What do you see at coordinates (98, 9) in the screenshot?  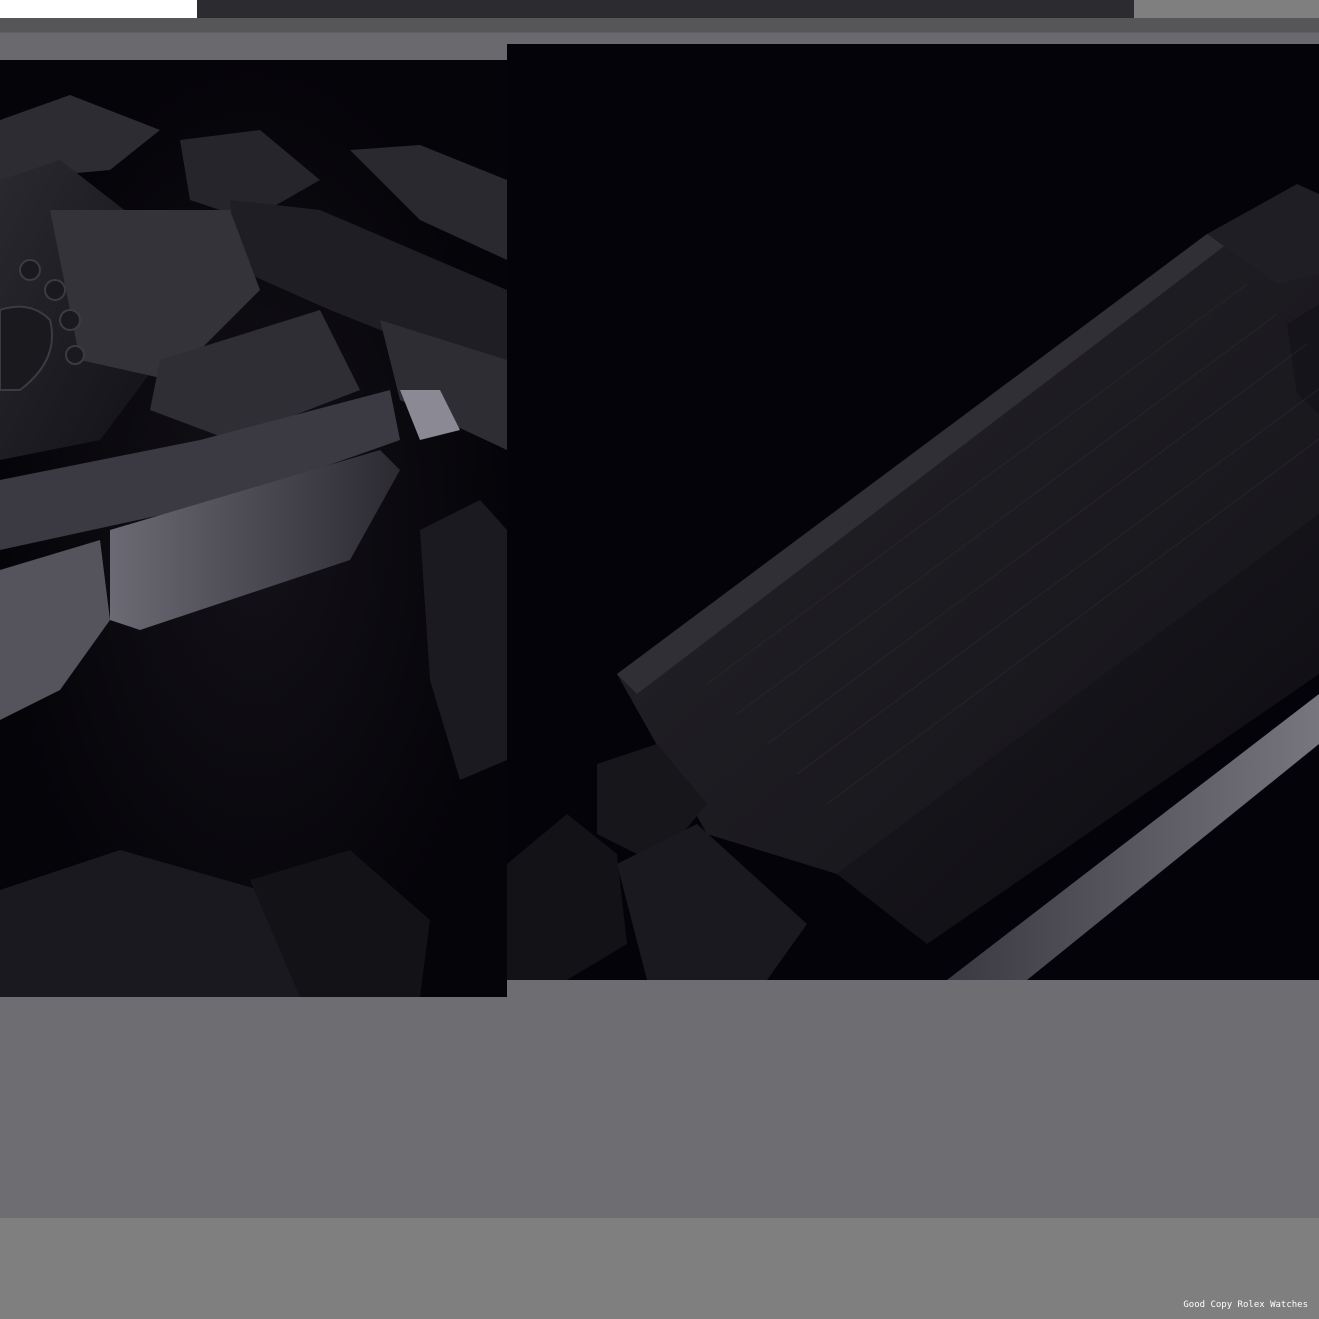 I see `top-white-bar` at bounding box center [98, 9].